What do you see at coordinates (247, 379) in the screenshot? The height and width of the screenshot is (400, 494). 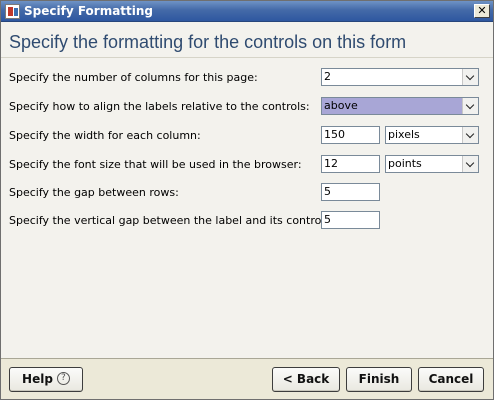 I see `button-bar: Help? < Back Finish Cancel` at bounding box center [247, 379].